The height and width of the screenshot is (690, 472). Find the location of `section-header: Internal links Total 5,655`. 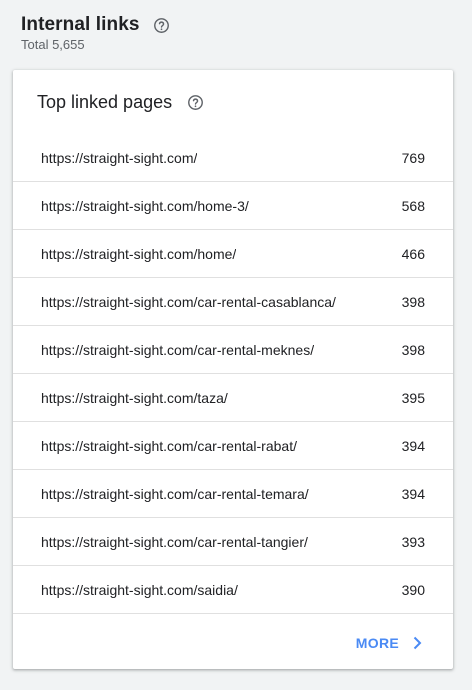

section-header: Internal links Total 5,655 is located at coordinates (96, 32).